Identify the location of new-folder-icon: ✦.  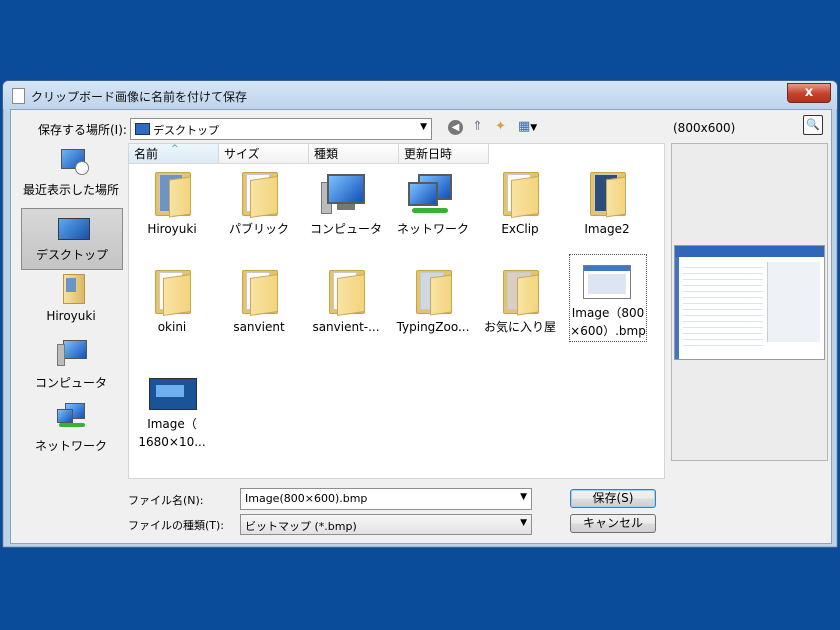
(500, 126).